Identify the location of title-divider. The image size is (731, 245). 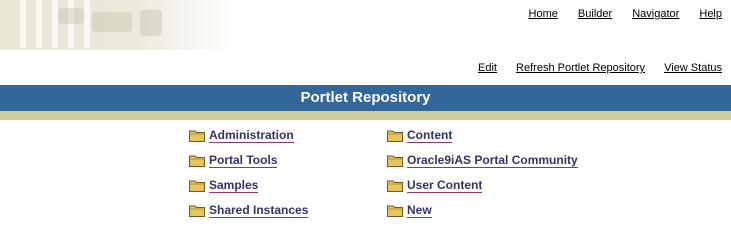
(365, 115).